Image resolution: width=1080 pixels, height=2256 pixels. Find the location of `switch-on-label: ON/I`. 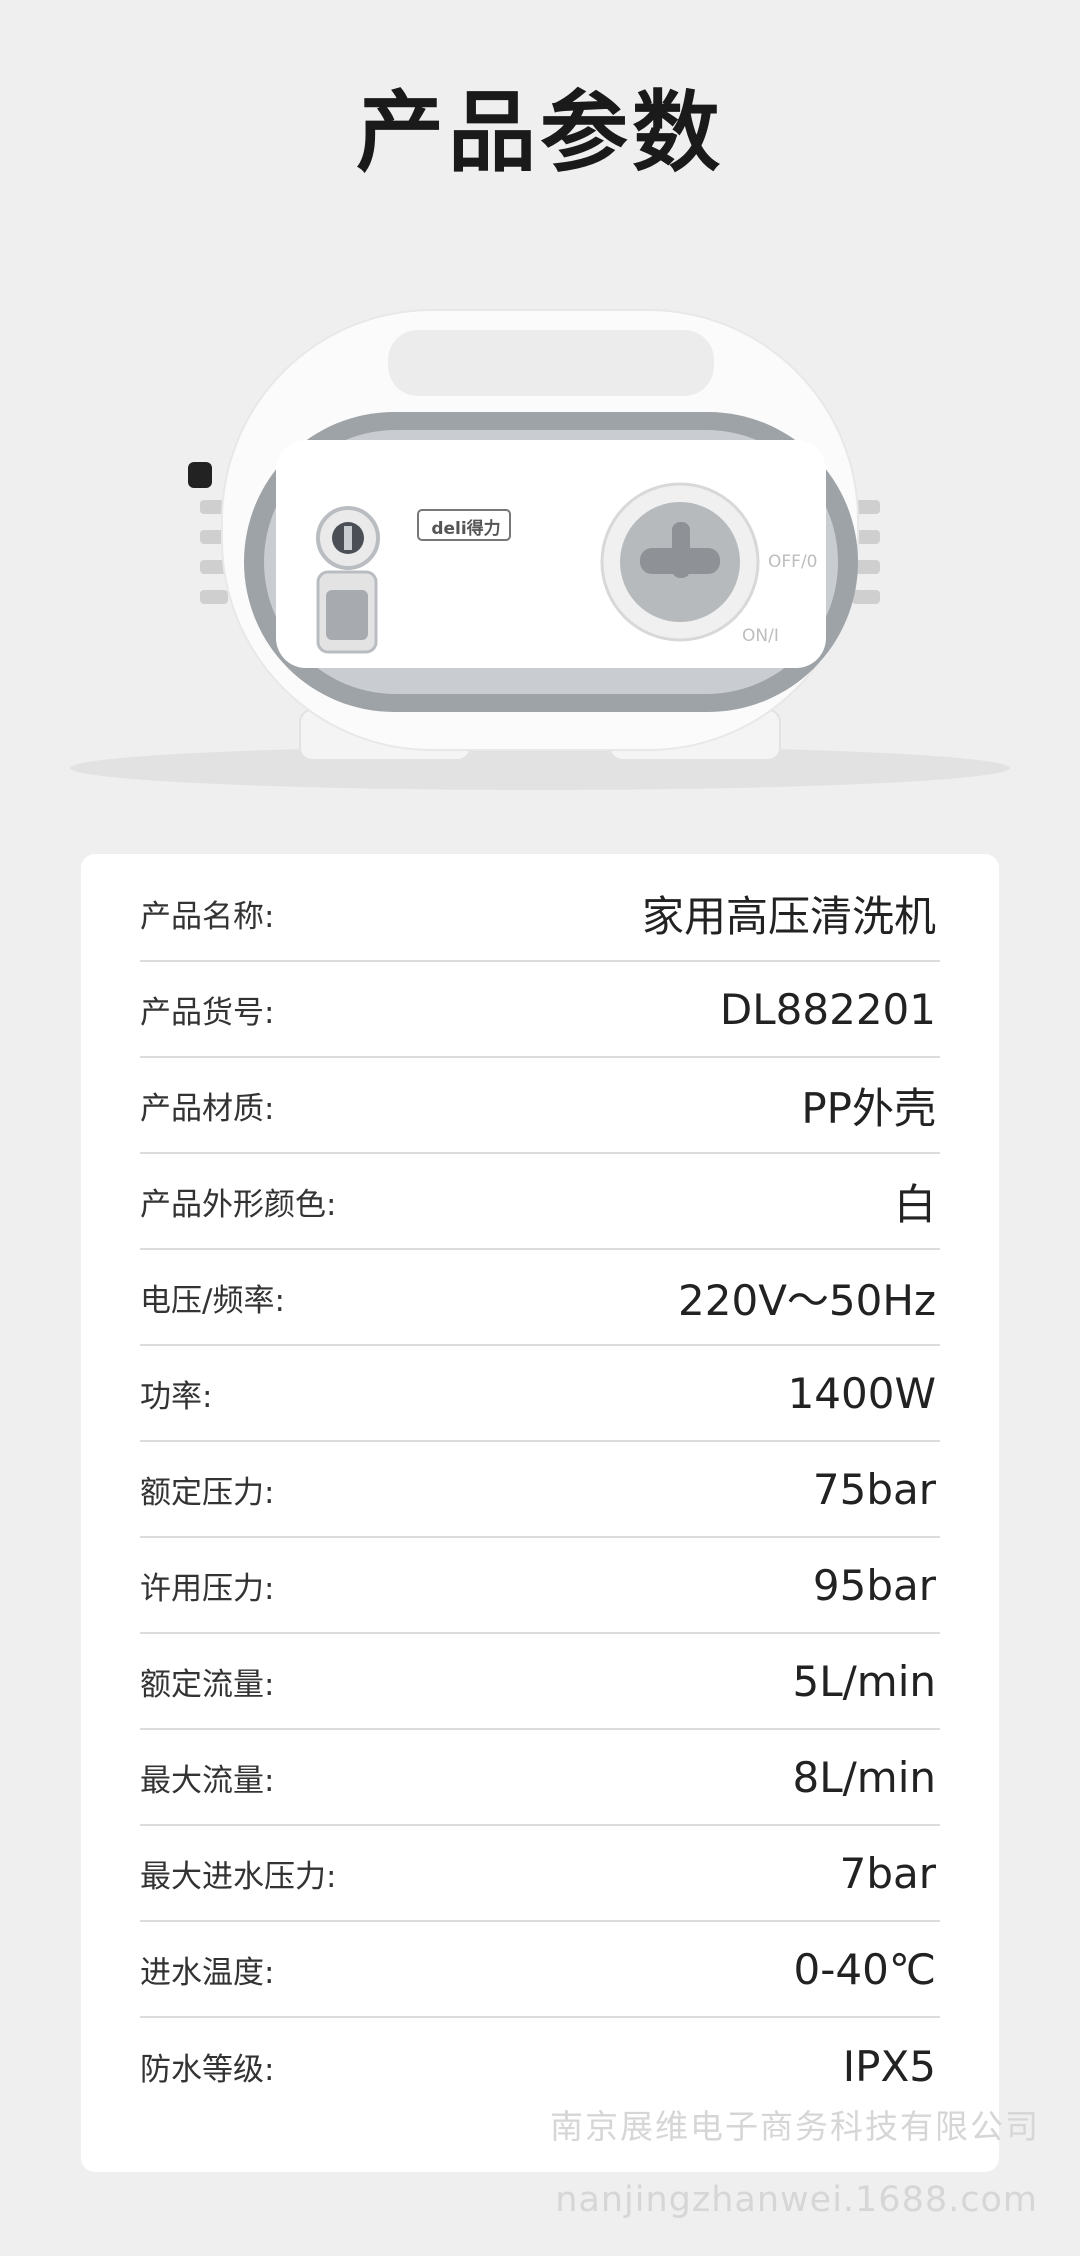

switch-on-label: ON/I is located at coordinates (760, 636).